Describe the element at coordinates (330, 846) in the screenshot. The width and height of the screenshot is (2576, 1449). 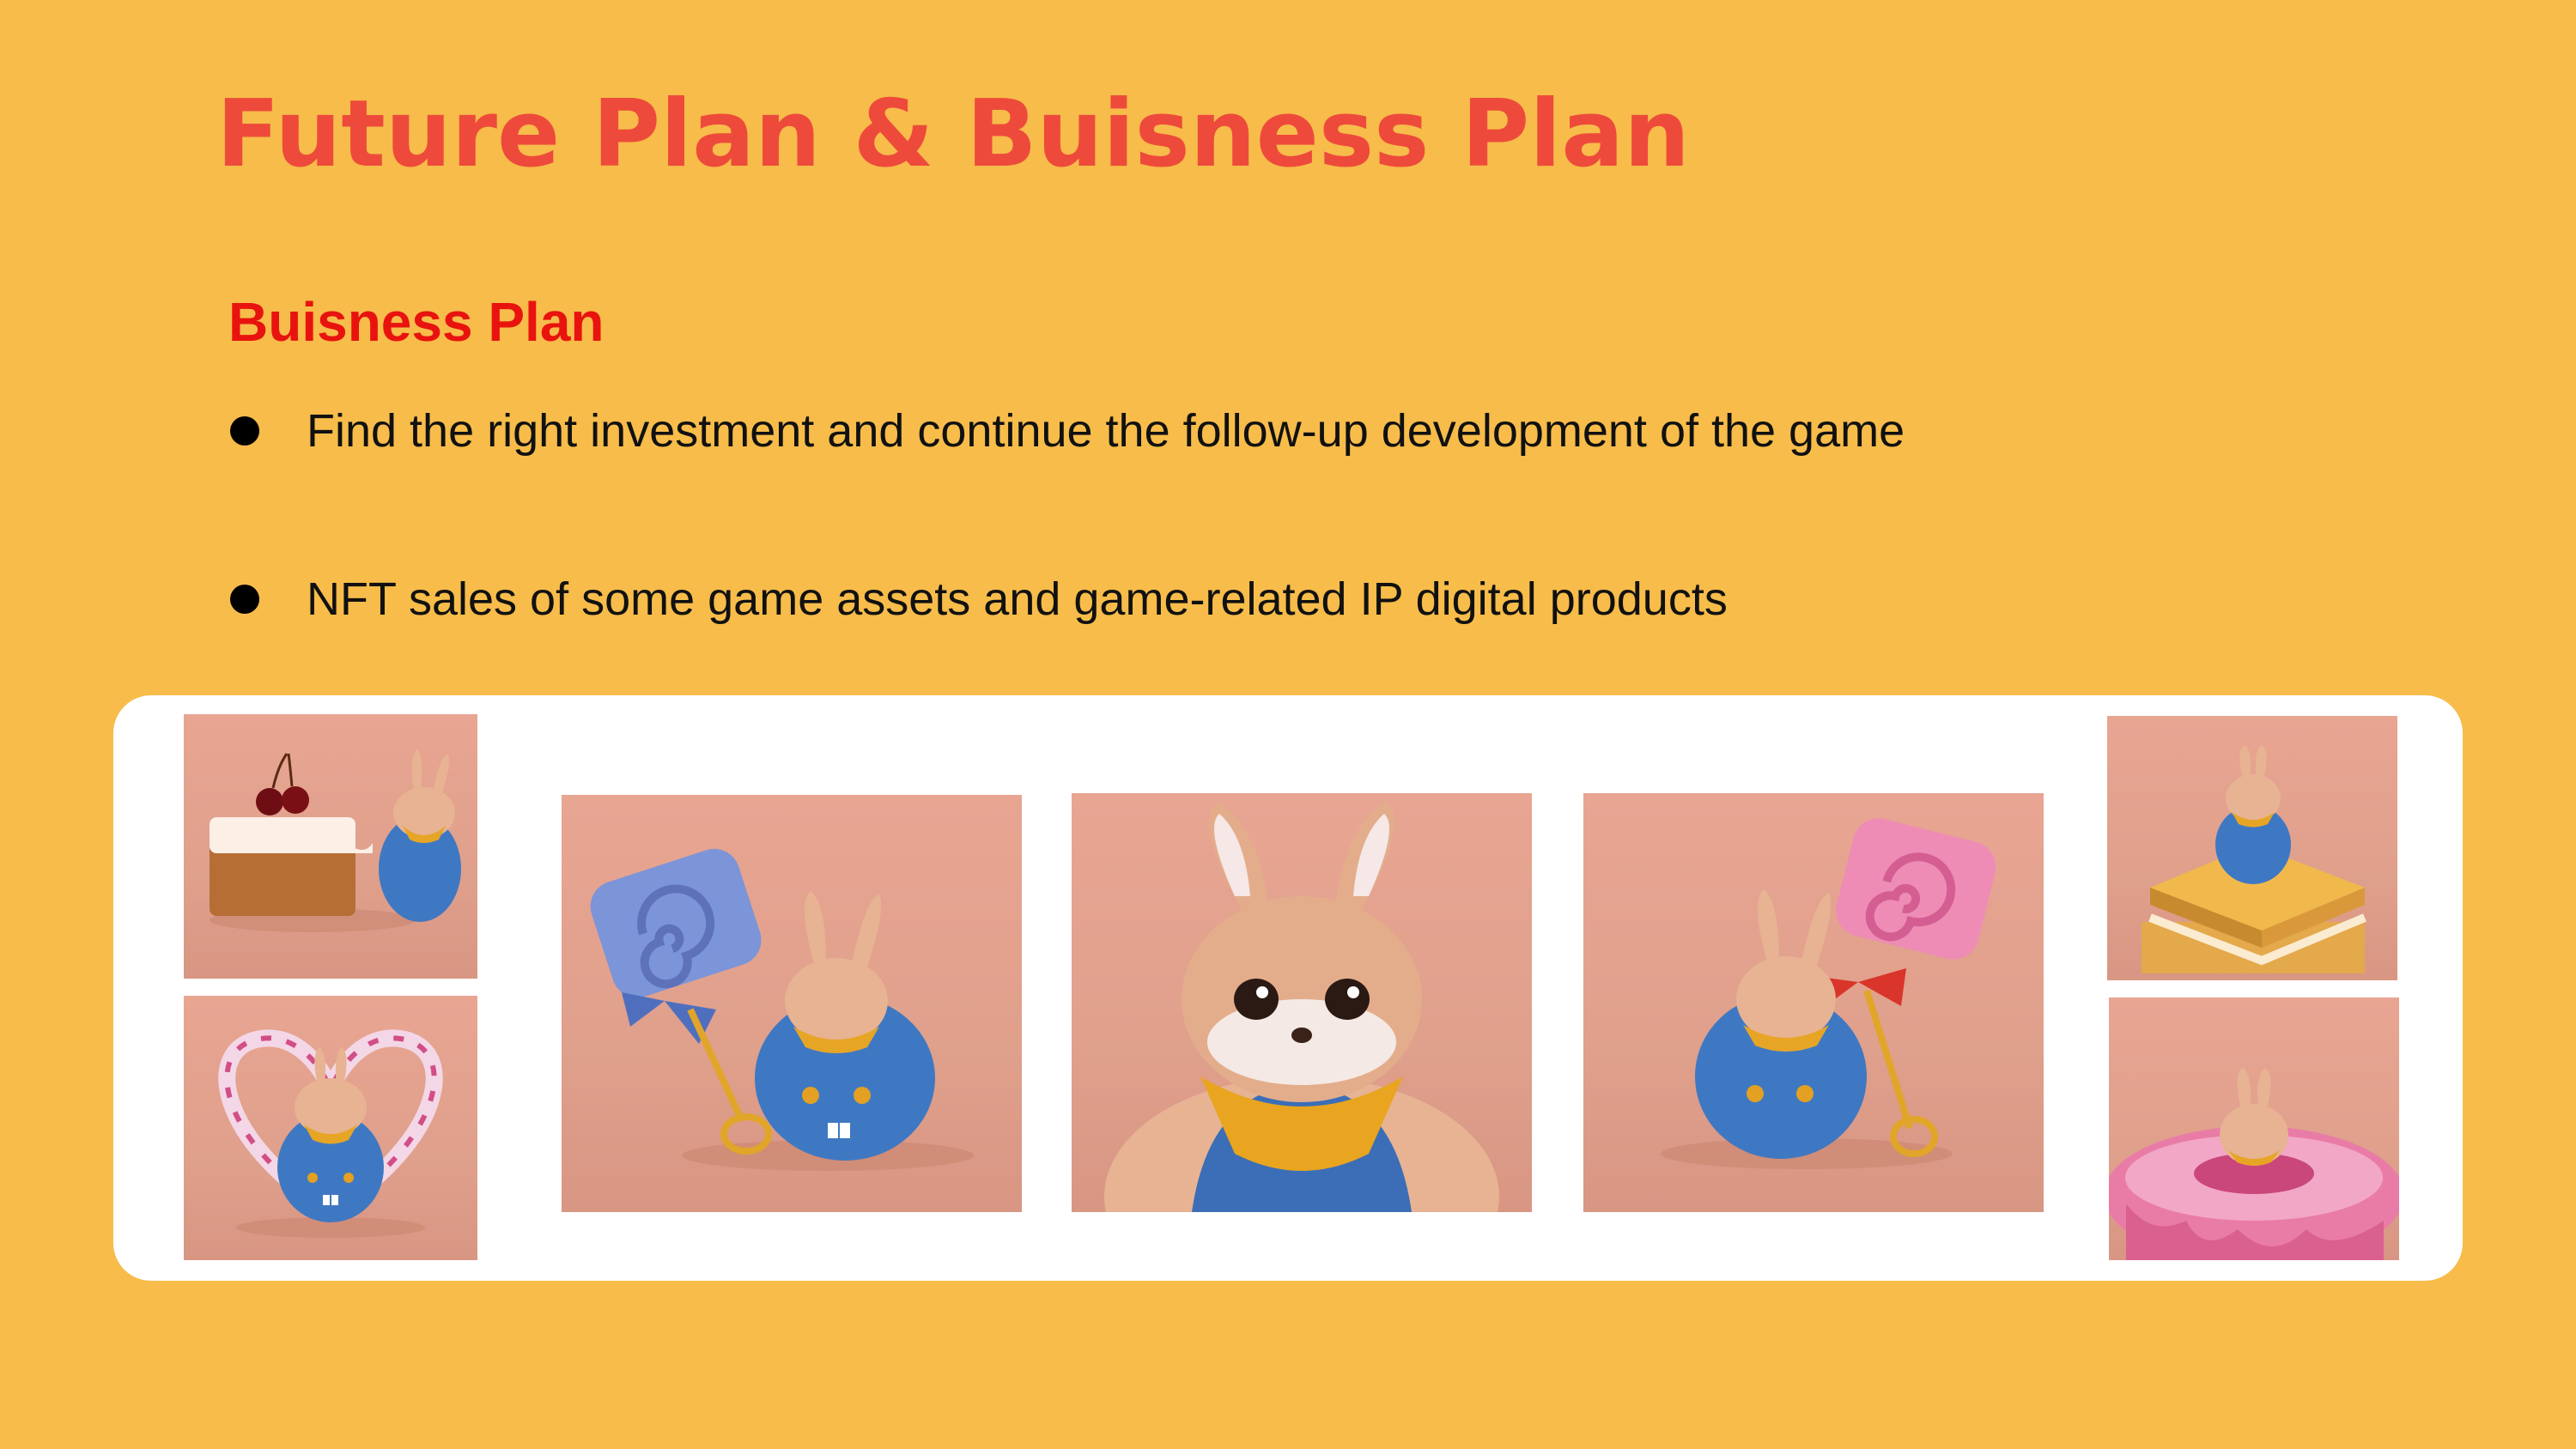
I see `gallery-image-cake-rabbit` at that location.